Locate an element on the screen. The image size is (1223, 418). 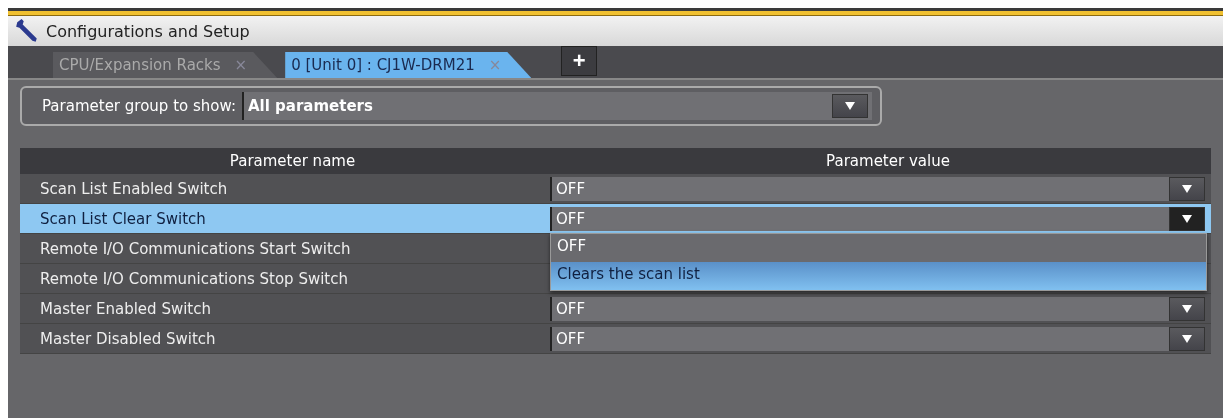
parameter-name: Master Disabled Switch is located at coordinates (128, 338).